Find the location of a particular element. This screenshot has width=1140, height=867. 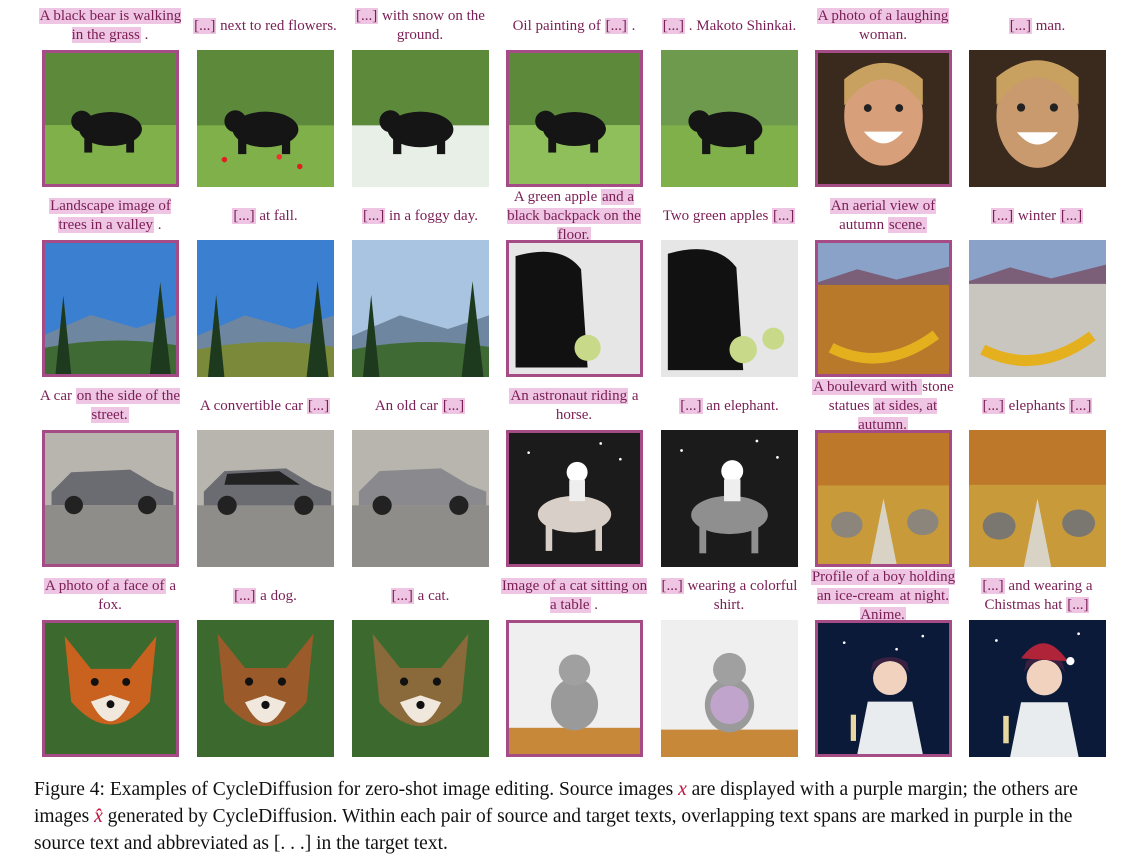

caption-text: A car on the side of the street. is located at coordinates (110, 406).